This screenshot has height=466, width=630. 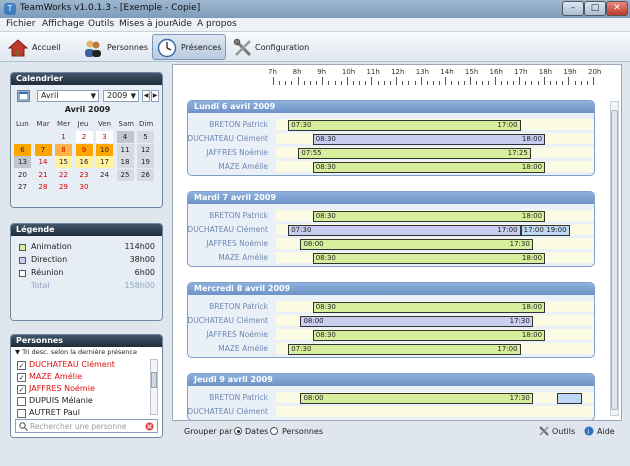 I want to click on time-lane, so click(x=435, y=411).